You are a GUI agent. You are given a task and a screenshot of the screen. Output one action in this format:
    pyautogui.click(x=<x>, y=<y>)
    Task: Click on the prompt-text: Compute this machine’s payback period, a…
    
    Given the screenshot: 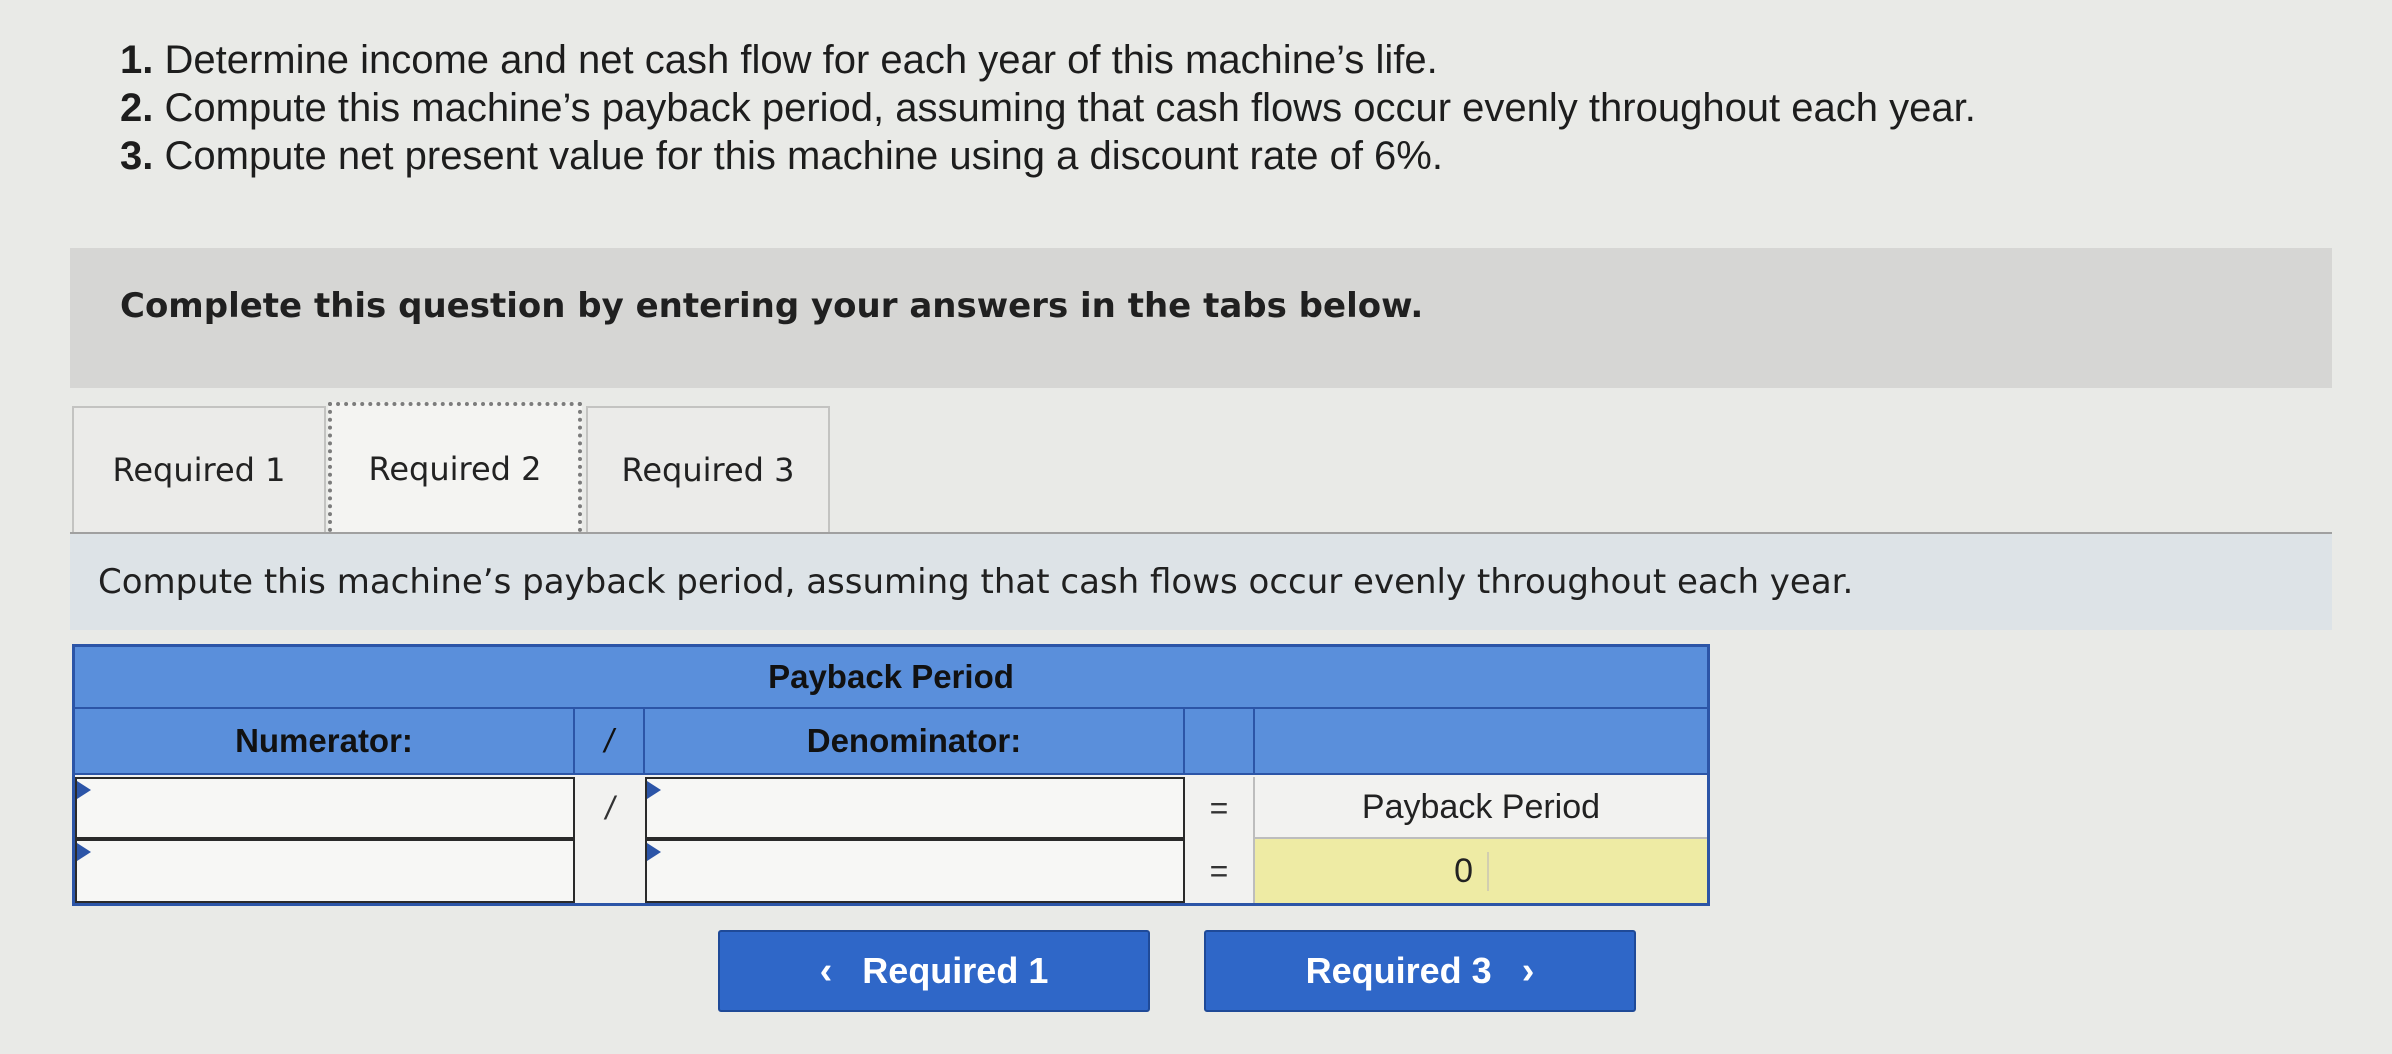 What is the action you would take?
    pyautogui.click(x=976, y=582)
    